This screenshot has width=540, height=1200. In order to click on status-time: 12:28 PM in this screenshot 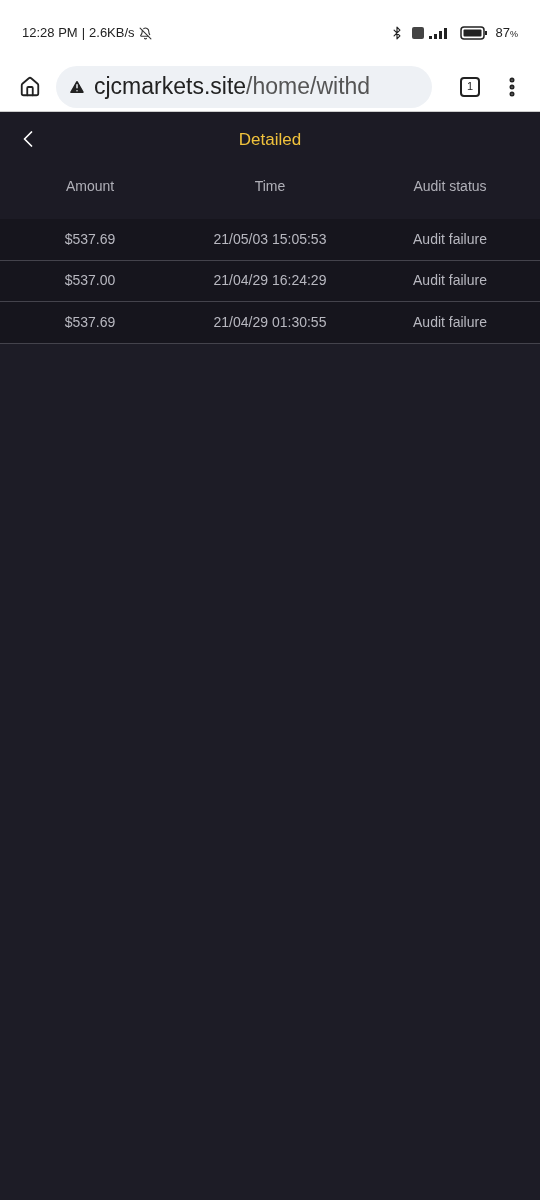, I will do `click(50, 33)`.